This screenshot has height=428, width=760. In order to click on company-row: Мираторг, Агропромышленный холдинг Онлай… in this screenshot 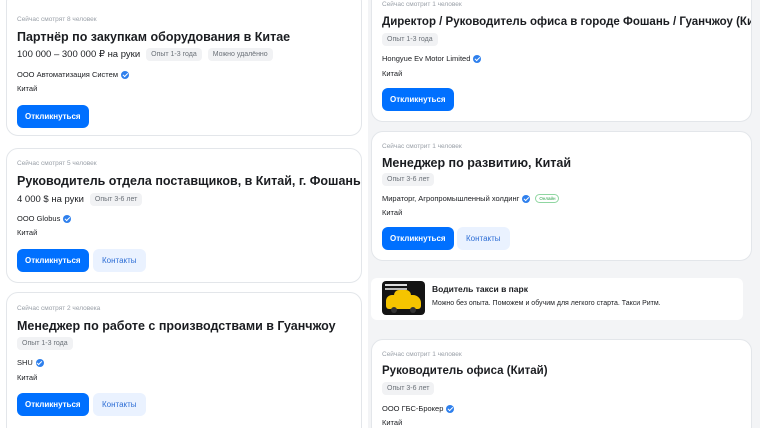, I will do `click(471, 198)`.